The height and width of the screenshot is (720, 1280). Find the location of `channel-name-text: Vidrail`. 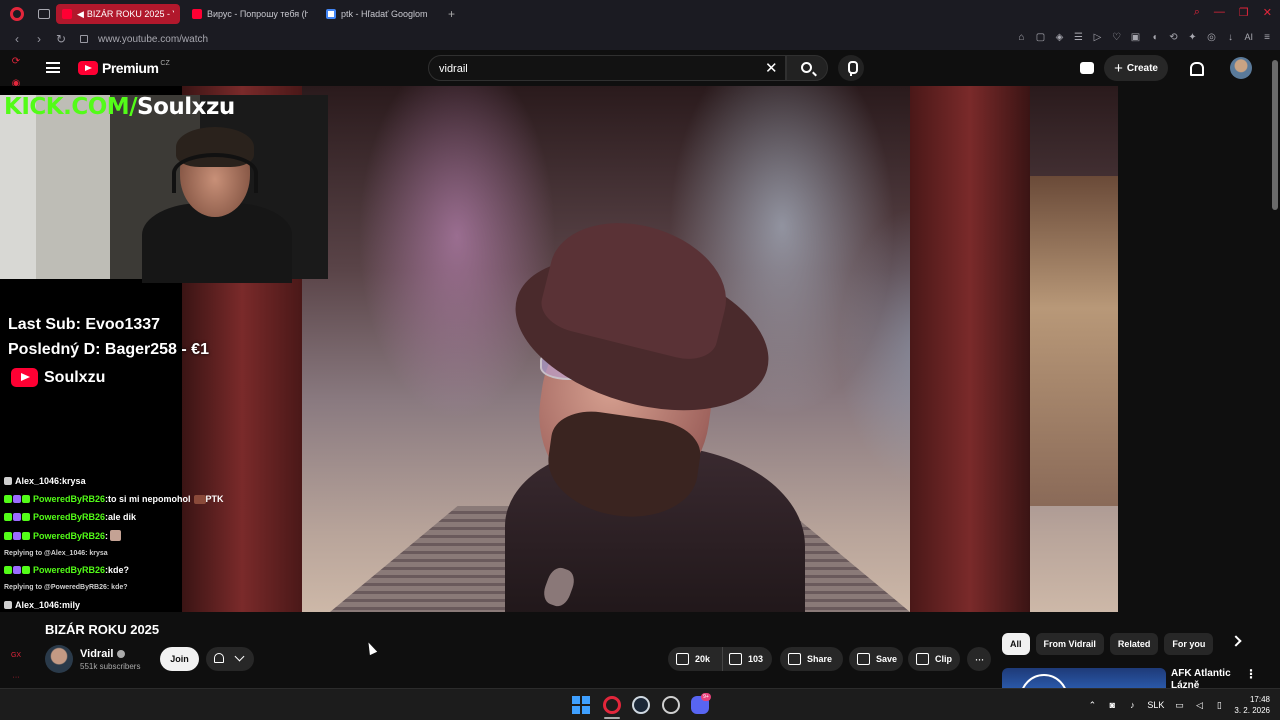

channel-name-text: Vidrail is located at coordinates (97, 654).